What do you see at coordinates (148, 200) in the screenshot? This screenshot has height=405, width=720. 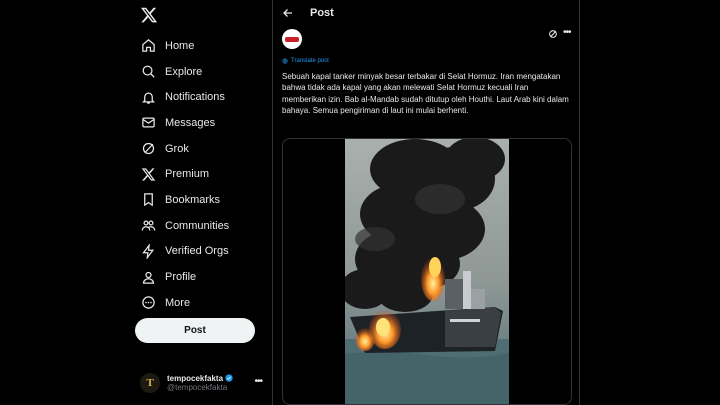 I see `bookmark-icon` at bounding box center [148, 200].